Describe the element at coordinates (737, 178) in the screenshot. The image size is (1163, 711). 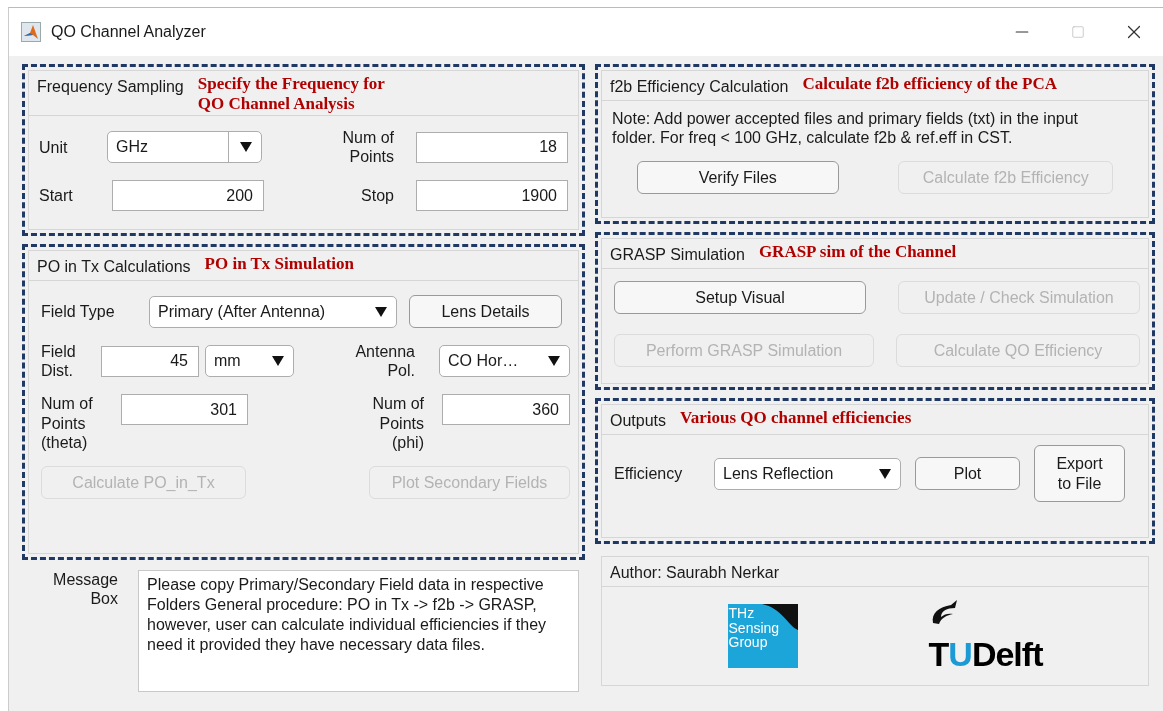
I see `action-button: Verify Files` at that location.